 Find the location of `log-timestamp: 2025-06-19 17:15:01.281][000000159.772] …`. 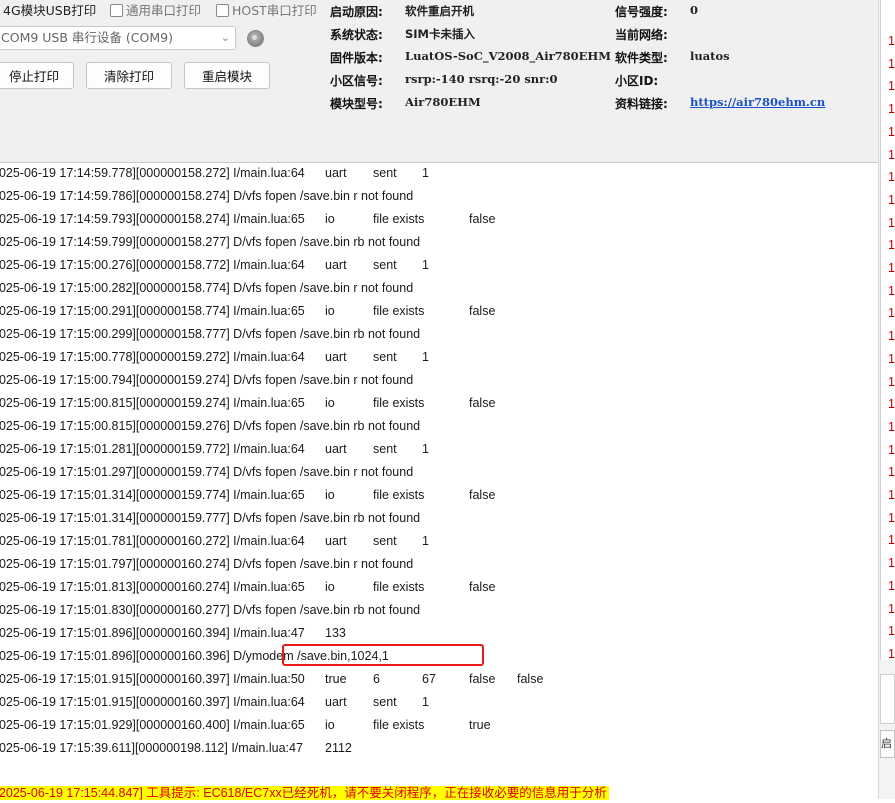

log-timestamp: 2025-06-19 17:15:01.281][000000159.772] … is located at coordinates (152, 449).